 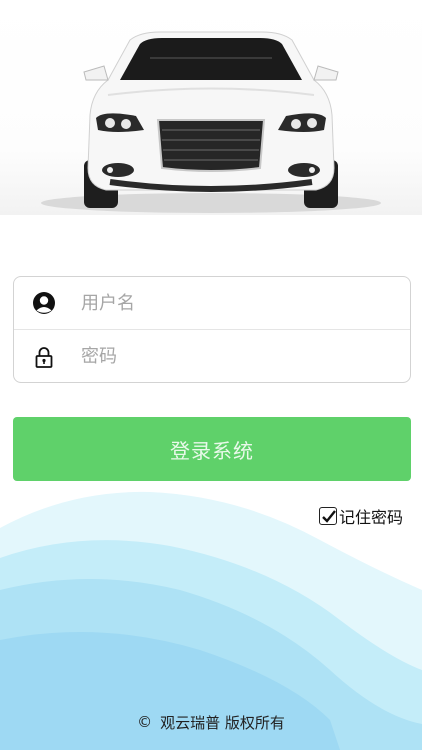 I want to click on copyright-icon: ©, so click(x=145, y=722).